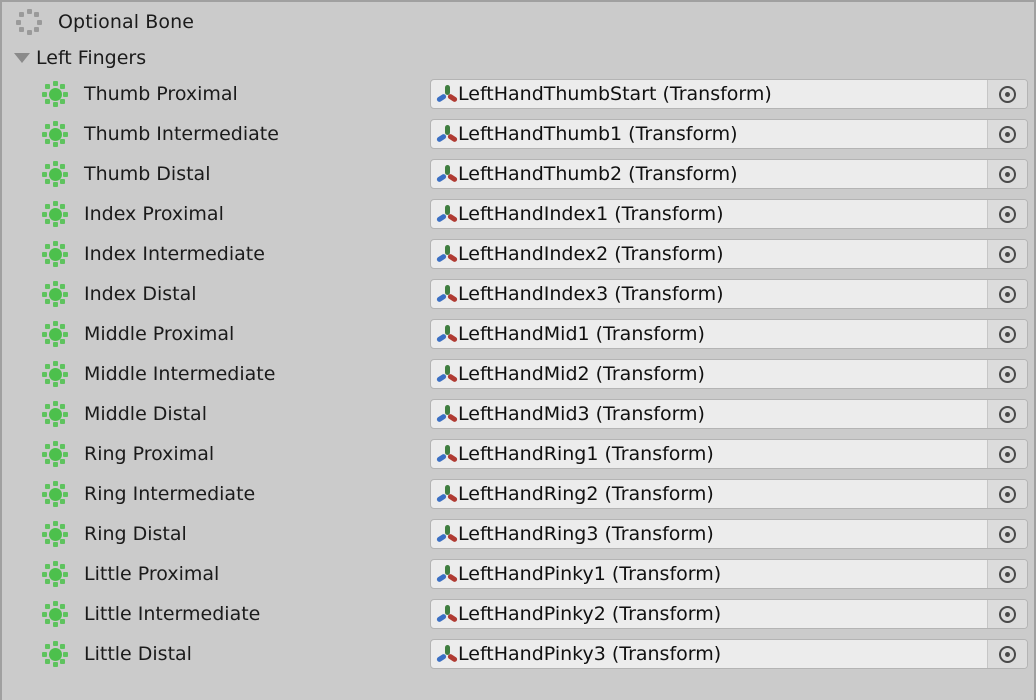 This screenshot has height=700, width=1036. Describe the element at coordinates (591, 294) in the screenshot. I see `bone-object-field-value: LeftHandIndex3 (Transform)` at that location.